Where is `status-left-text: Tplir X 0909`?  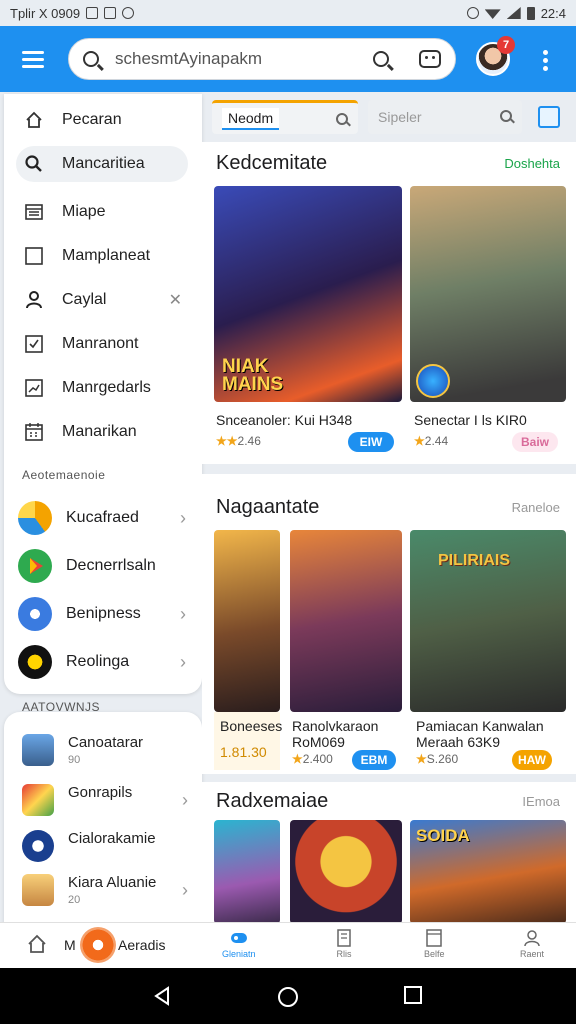
status-left-text: Tplir X 0909 is located at coordinates (45, 13).